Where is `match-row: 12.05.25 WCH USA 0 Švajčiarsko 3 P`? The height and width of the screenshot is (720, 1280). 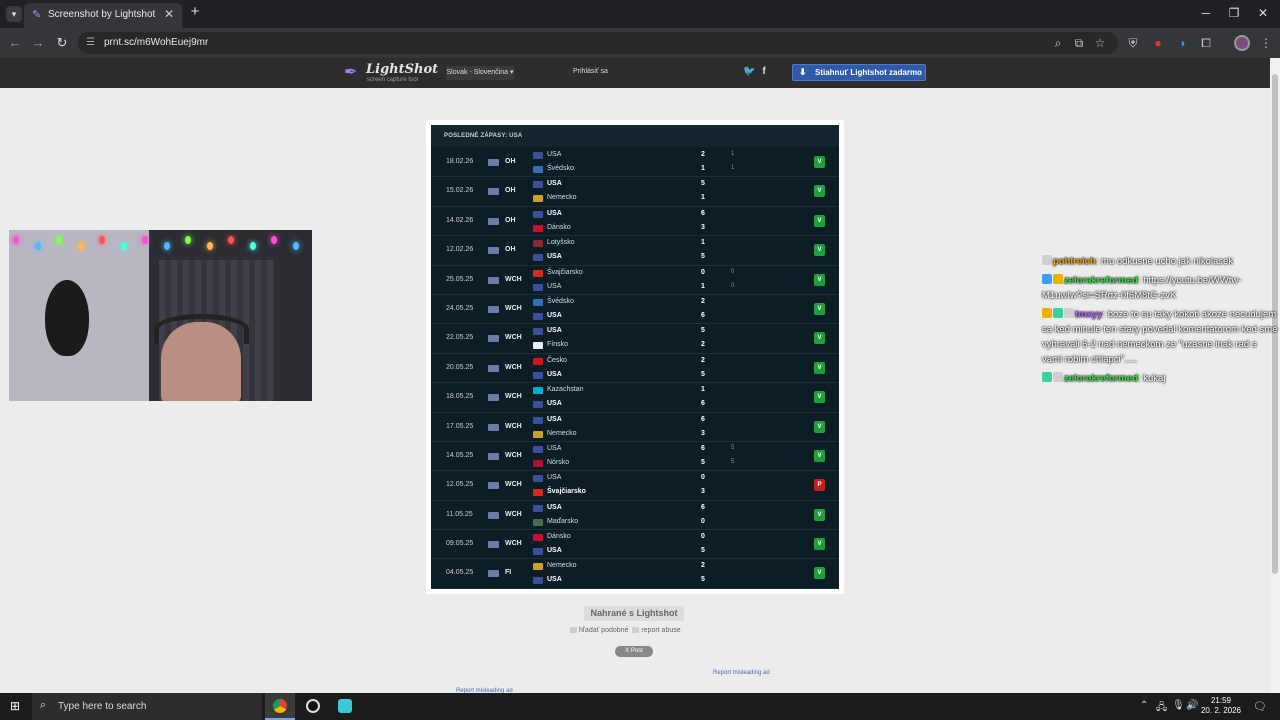
match-row: 12.05.25 WCH USA 0 Švajčiarsko 3 P is located at coordinates (635, 486).